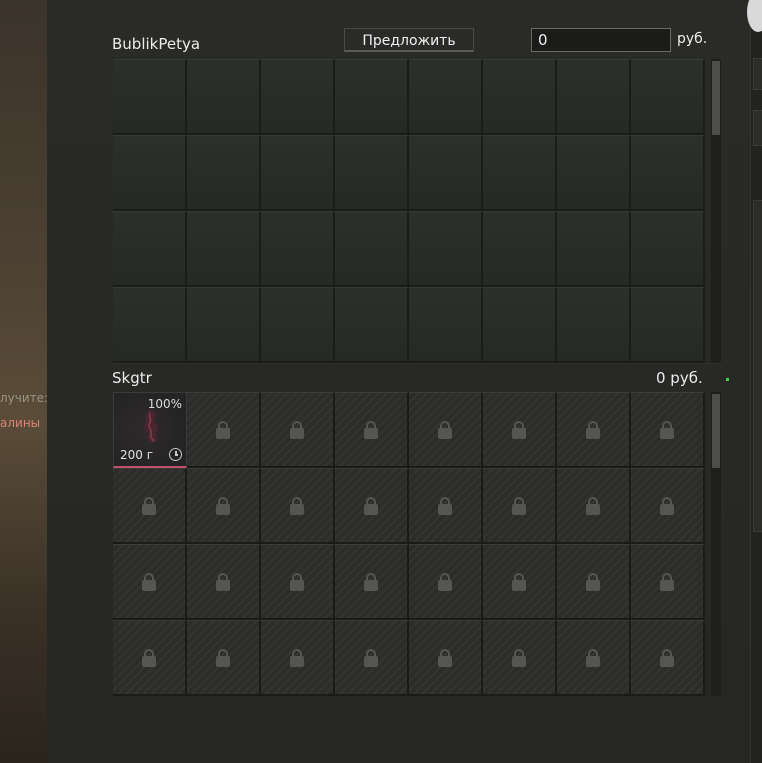 The width and height of the screenshot is (762, 763). What do you see at coordinates (754, 16) in the screenshot?
I see `round-knob` at bounding box center [754, 16].